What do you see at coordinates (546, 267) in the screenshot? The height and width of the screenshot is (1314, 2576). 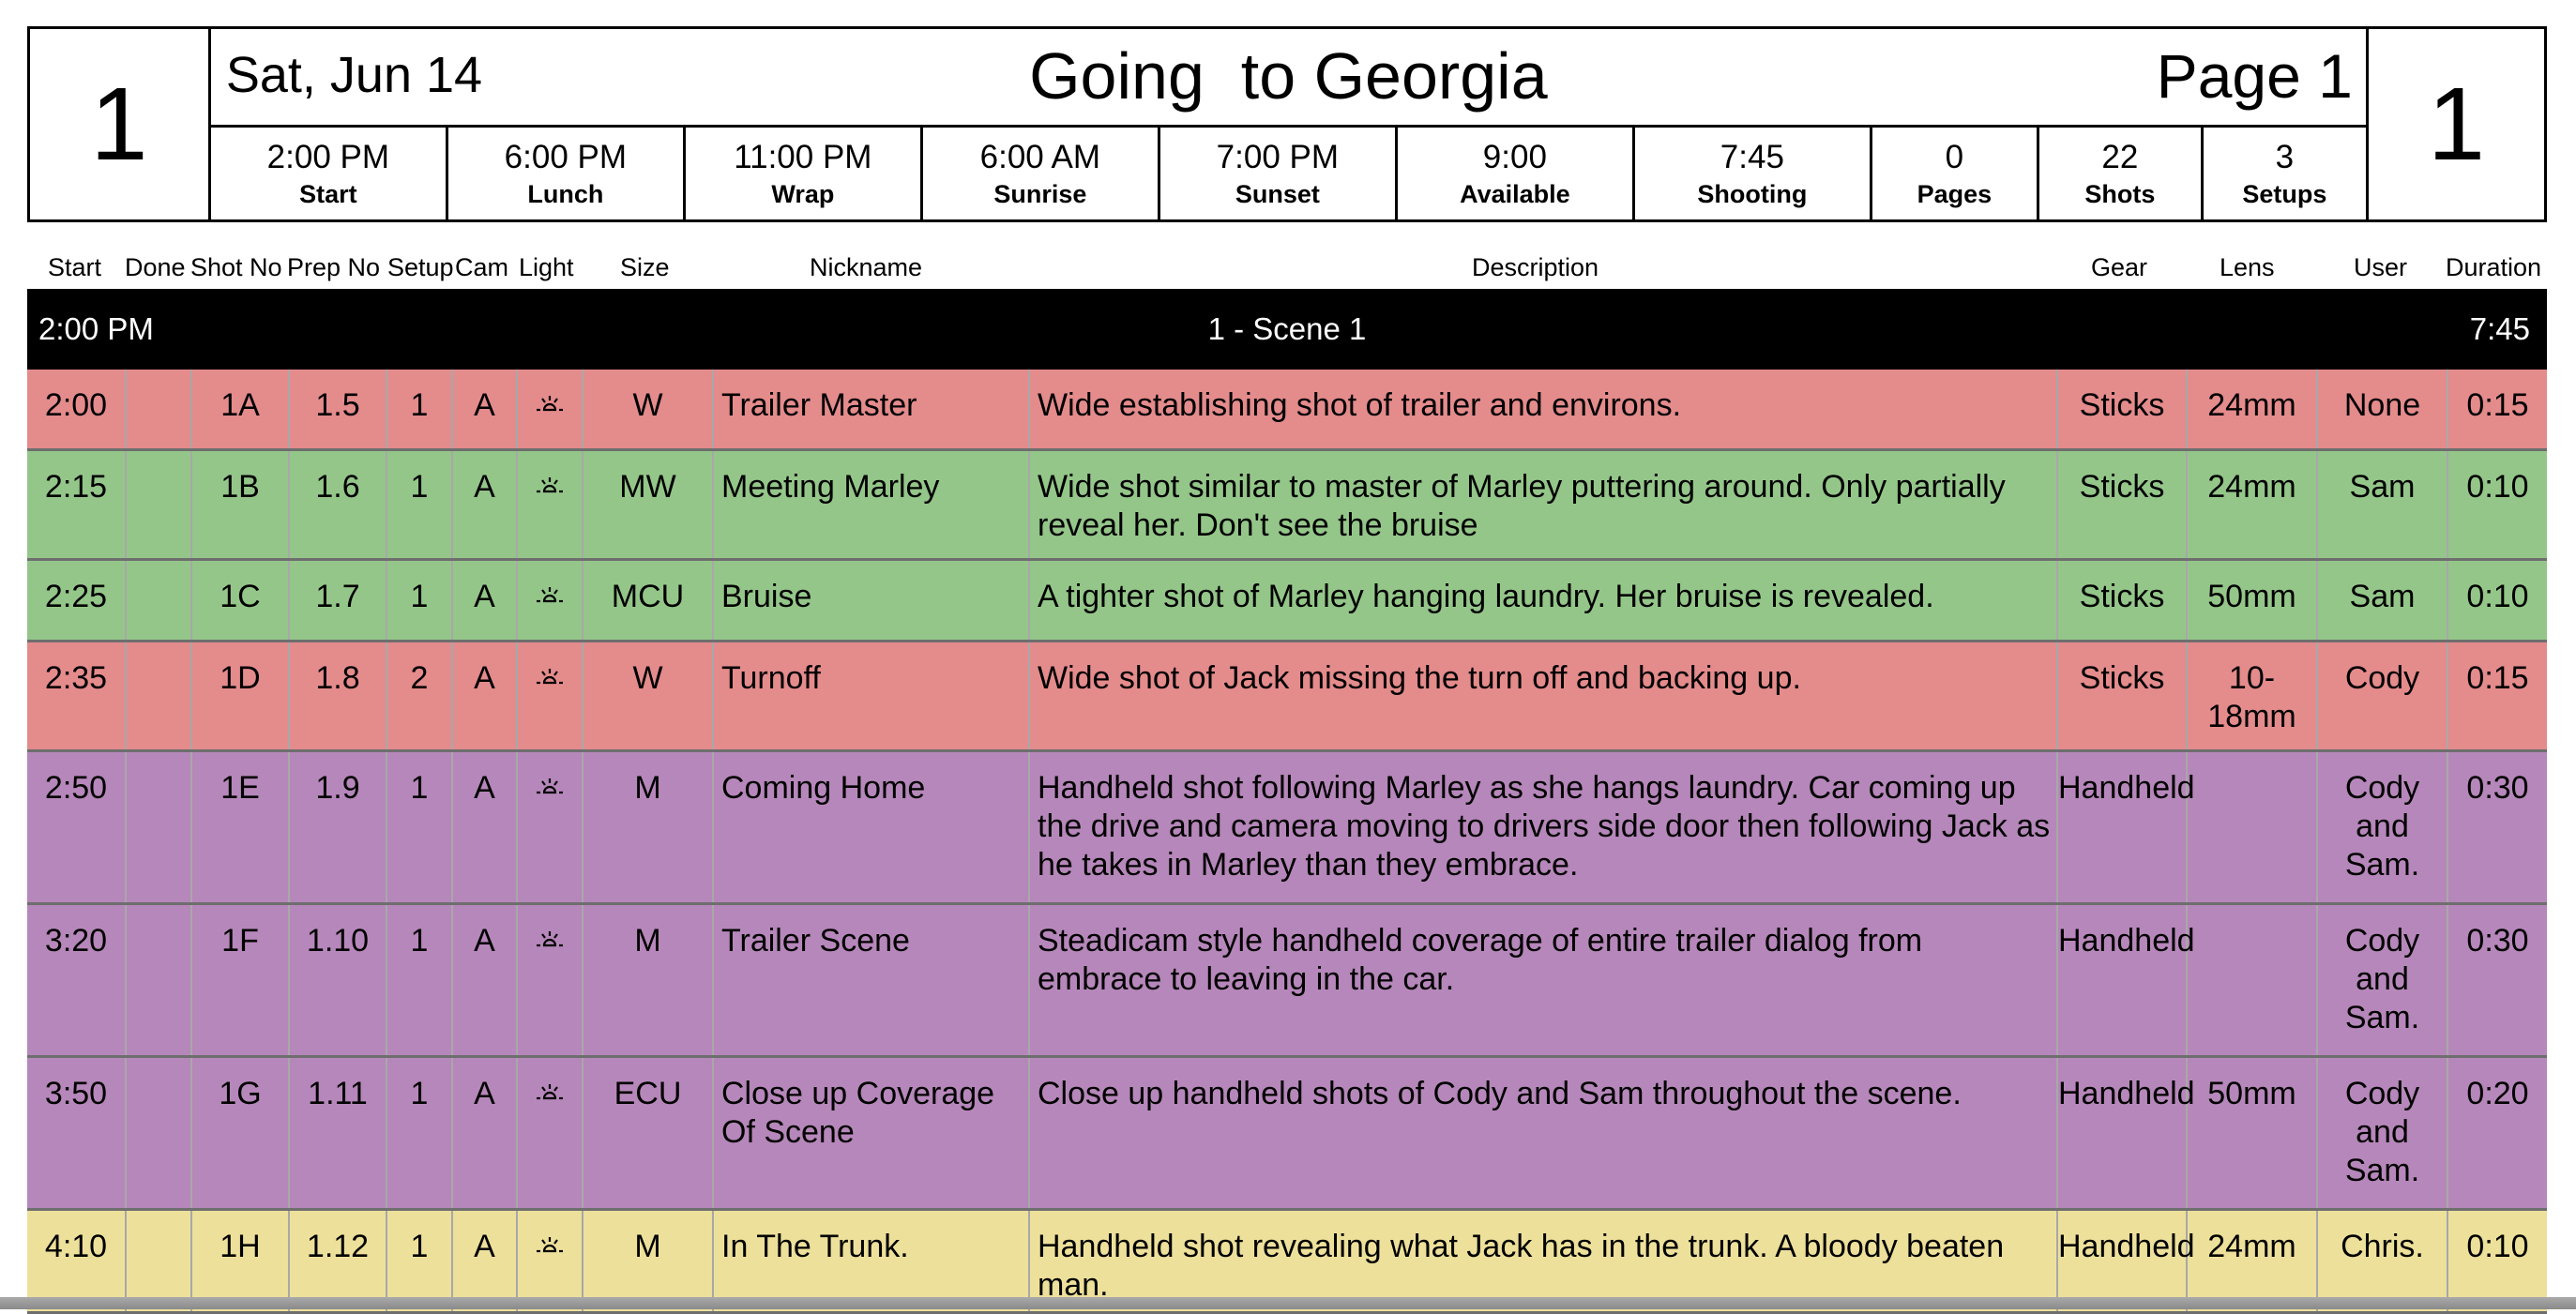 I see `column-header-light: Light` at bounding box center [546, 267].